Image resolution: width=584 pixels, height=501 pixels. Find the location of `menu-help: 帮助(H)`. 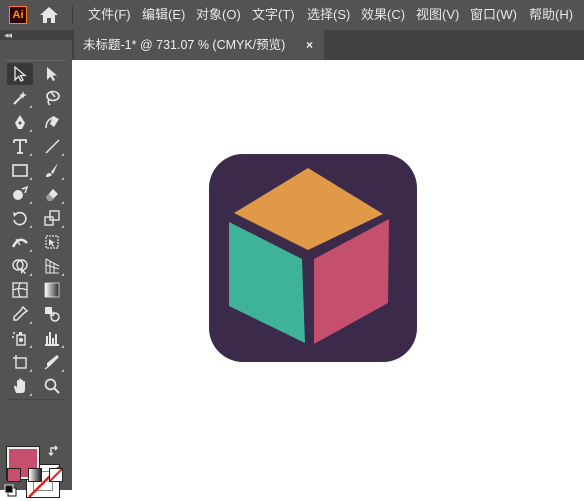

menu-help: 帮助(H) is located at coordinates (551, 15).